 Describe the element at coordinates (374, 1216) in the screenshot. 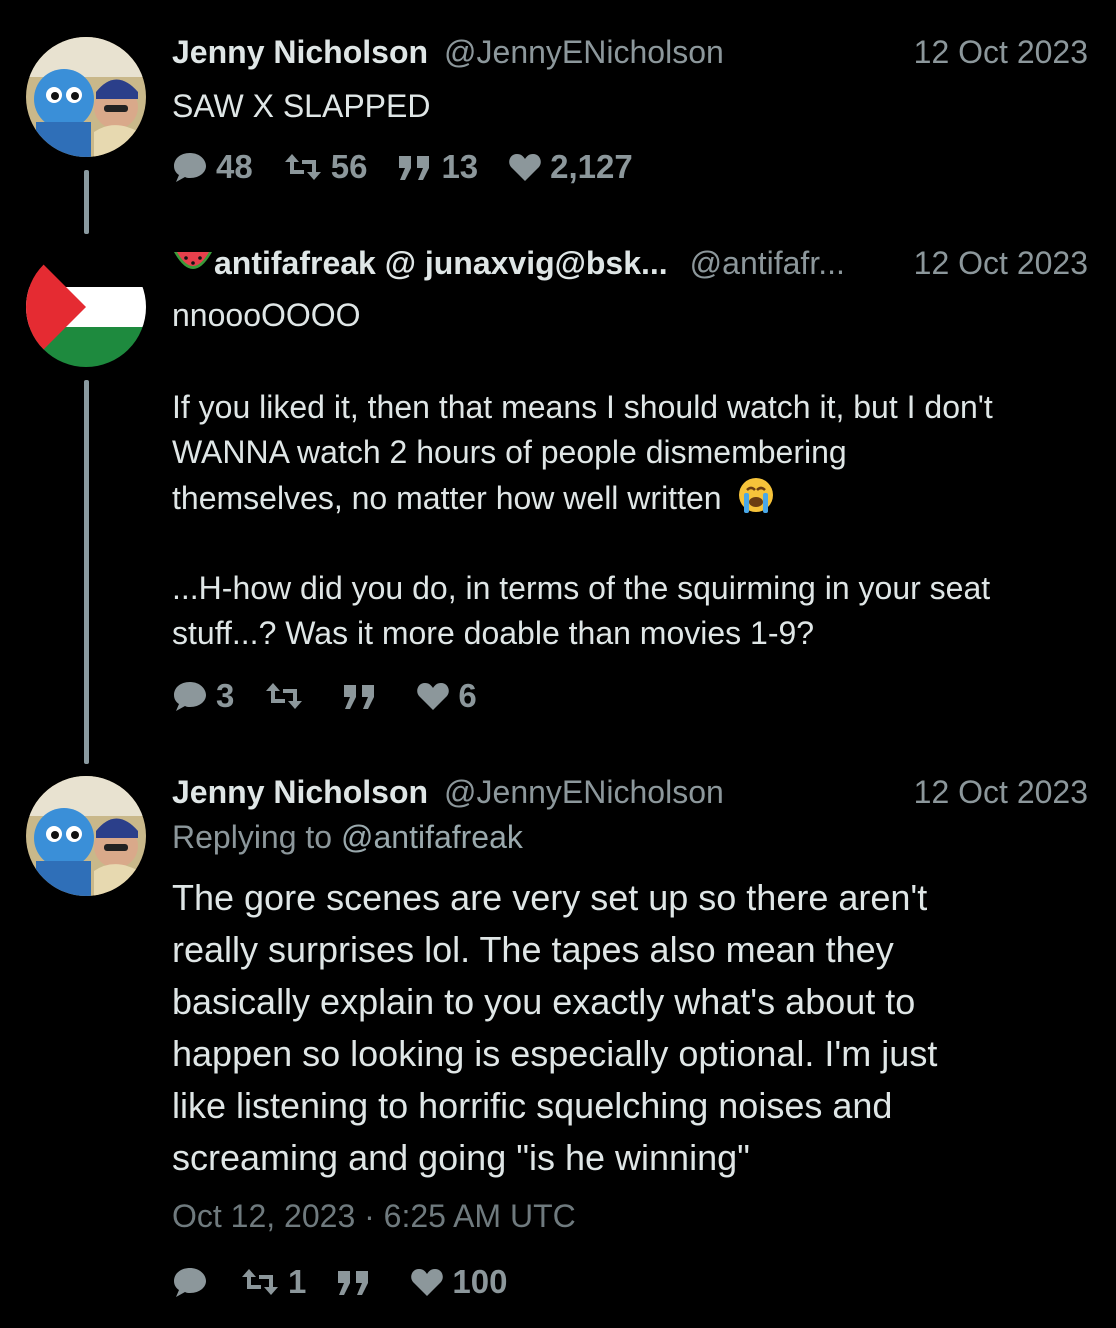

I see `tweet-timestamp: Oct 12, 2023 · 6:25 AM UTC` at that location.